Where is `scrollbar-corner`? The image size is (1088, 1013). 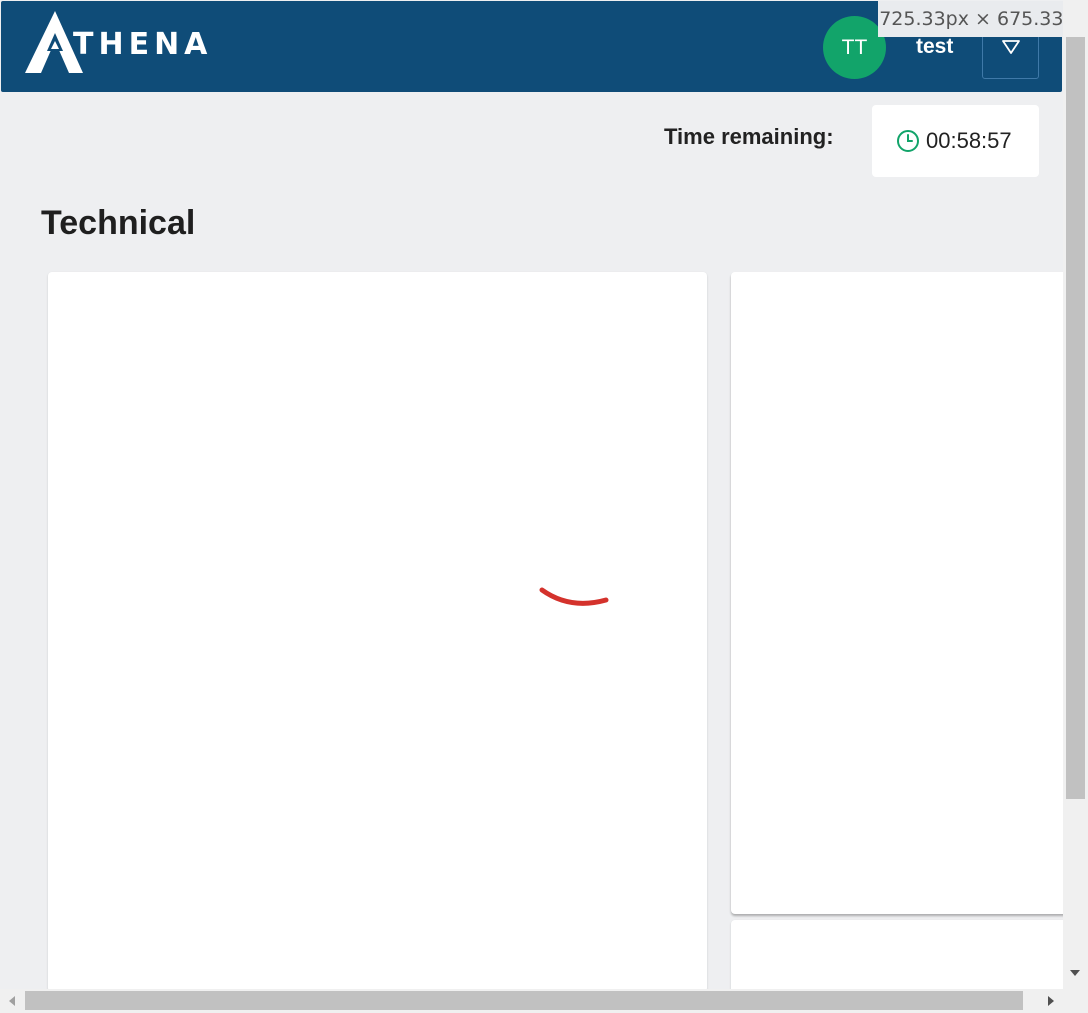 scrollbar-corner is located at coordinates (1075, 1001).